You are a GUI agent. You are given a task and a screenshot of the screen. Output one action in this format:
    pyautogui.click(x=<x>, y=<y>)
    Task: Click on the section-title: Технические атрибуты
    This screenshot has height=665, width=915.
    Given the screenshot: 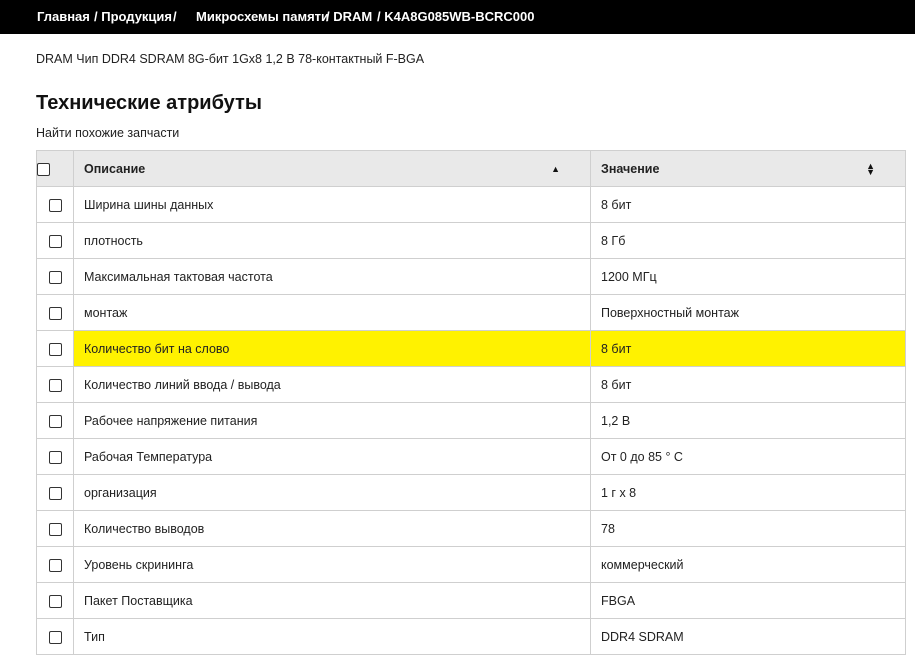 What is the action you would take?
    pyautogui.click(x=149, y=103)
    